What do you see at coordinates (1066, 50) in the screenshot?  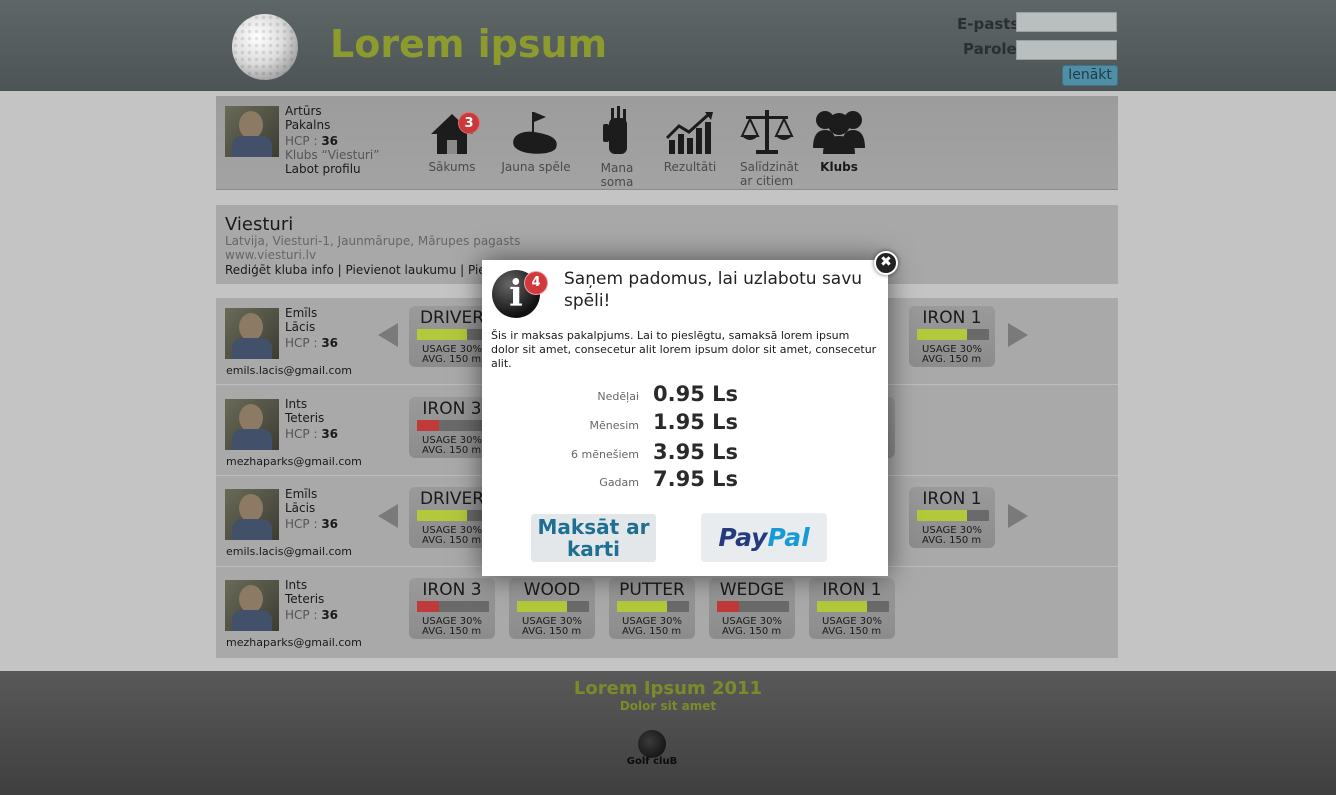 I see `password-field` at bounding box center [1066, 50].